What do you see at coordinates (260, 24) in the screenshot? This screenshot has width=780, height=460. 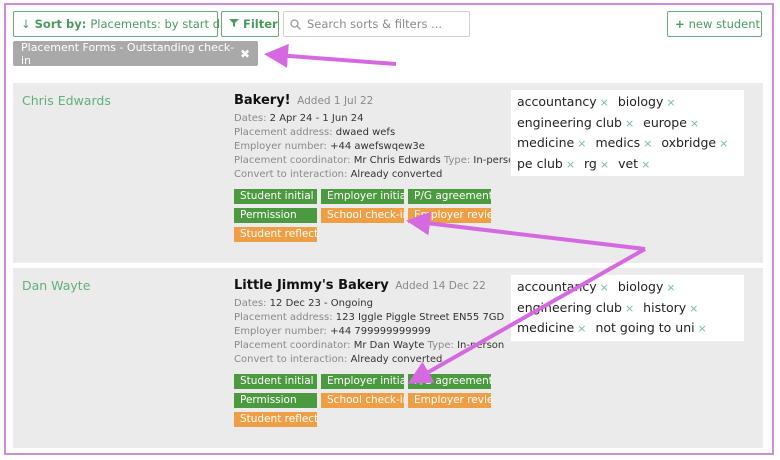 I see `filter-label: Filter` at bounding box center [260, 24].